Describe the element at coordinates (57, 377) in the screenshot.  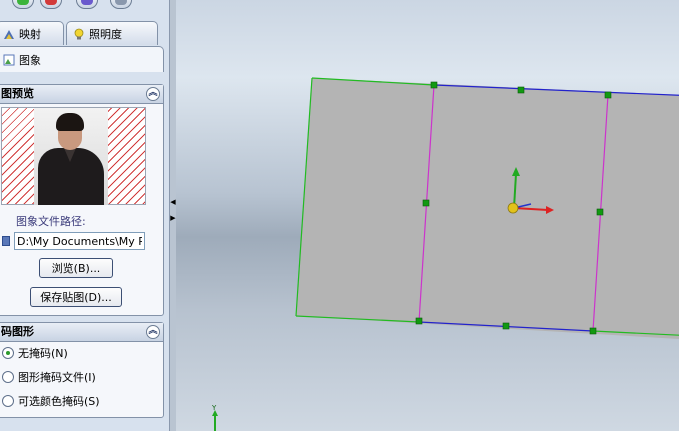
I see `image-mask-file-label: 图形掩码文件(I)` at that location.